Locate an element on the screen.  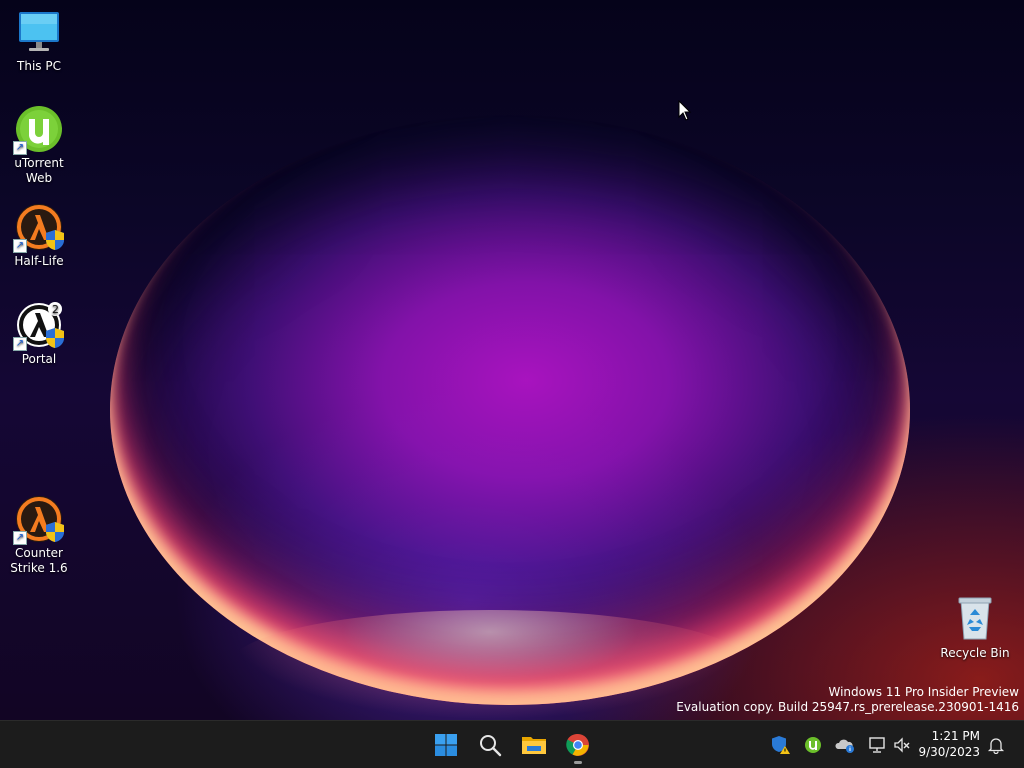
desktop-icon-label: uTorrent Web is located at coordinates (39, 170).